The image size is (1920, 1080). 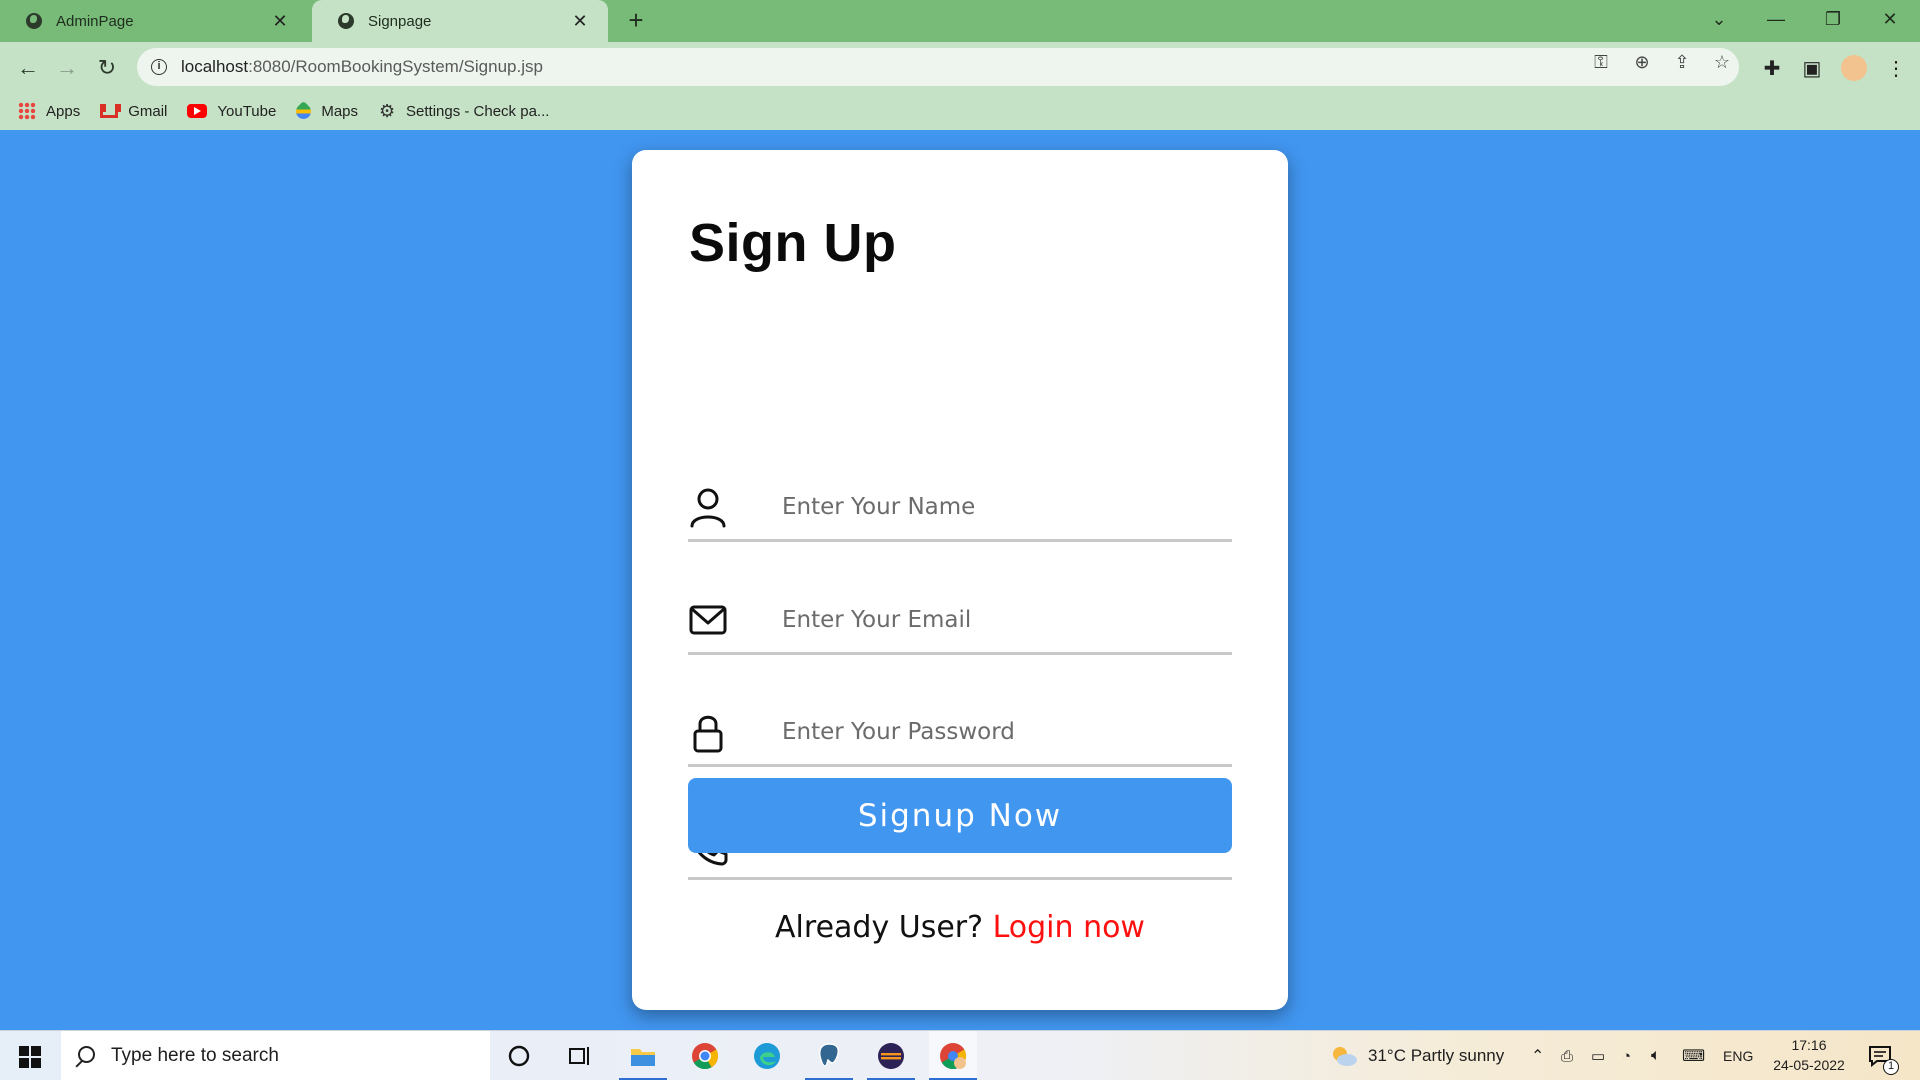 I want to click on already-user-text: Already User?, so click(x=879, y=927).